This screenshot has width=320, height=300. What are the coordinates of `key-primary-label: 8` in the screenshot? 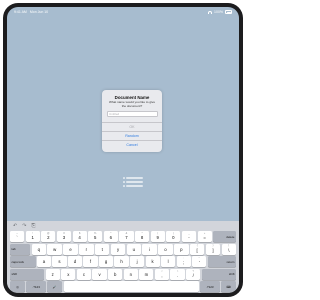 It's located at (142, 237).